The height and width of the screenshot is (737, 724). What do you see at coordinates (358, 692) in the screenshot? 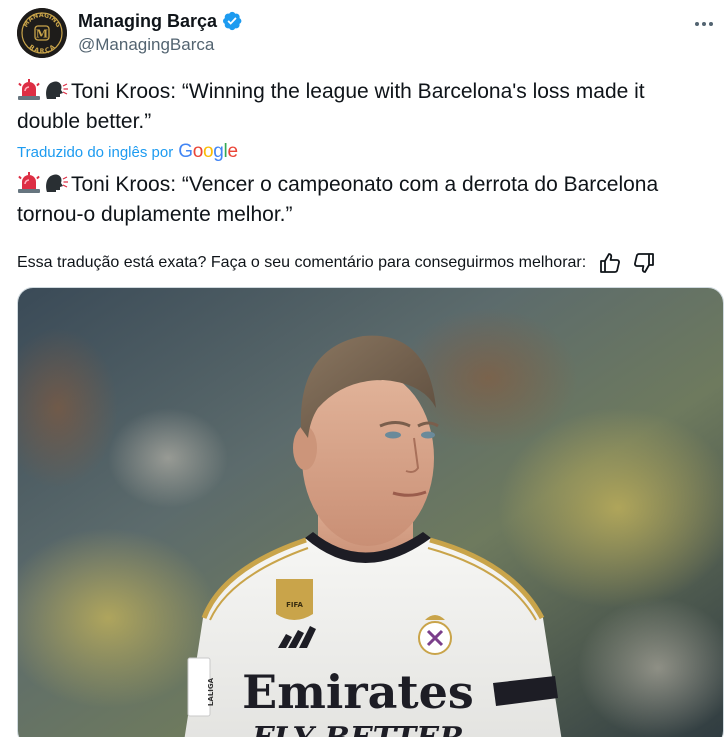
I see `jersey-sponsor-line1: Emirates` at bounding box center [358, 692].